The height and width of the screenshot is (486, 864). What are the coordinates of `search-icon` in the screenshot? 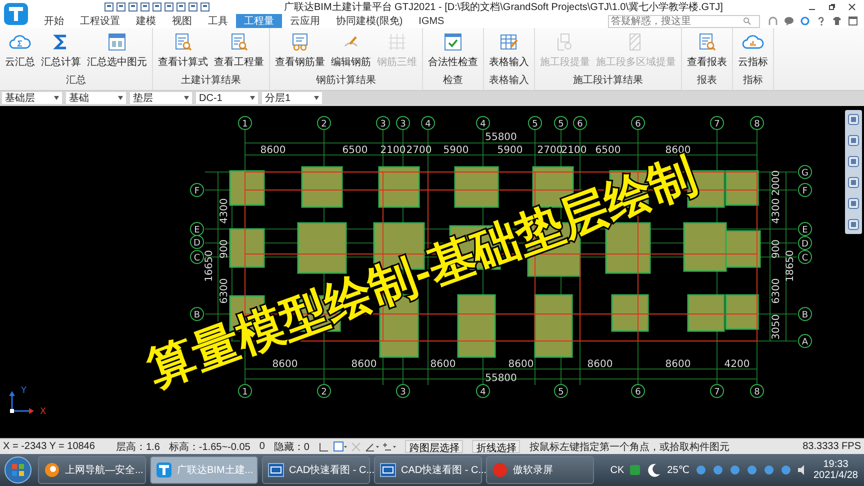 It's located at (747, 21).